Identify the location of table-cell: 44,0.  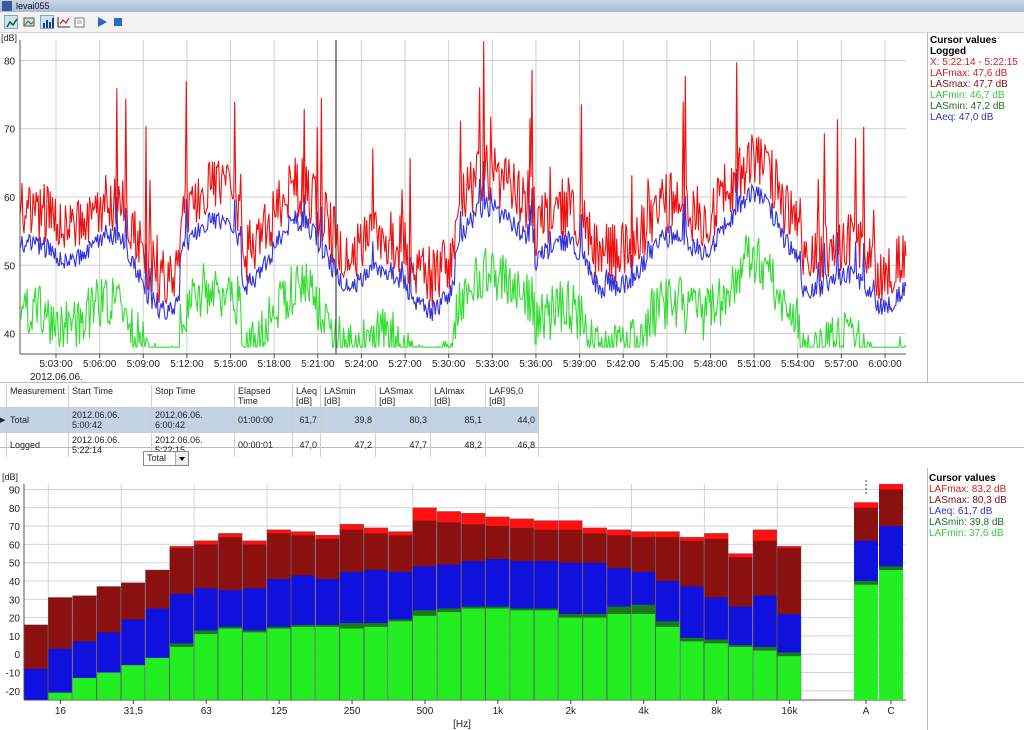
(512, 420).